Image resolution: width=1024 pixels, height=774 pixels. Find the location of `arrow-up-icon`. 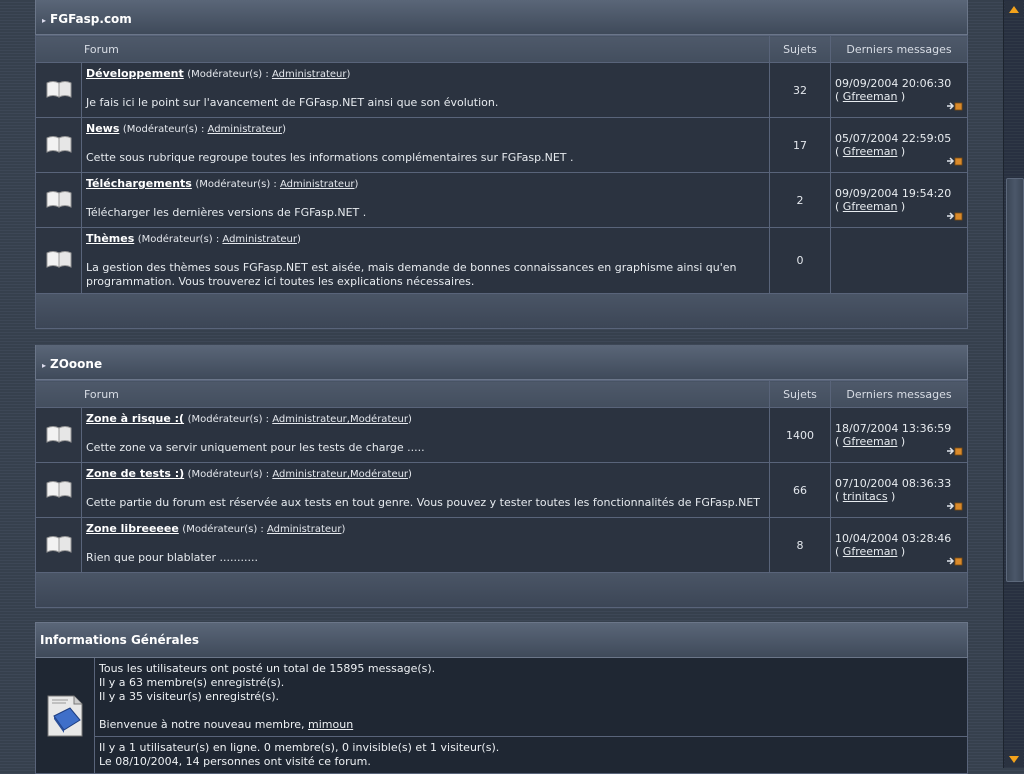

arrow-up-icon is located at coordinates (1014, 9).